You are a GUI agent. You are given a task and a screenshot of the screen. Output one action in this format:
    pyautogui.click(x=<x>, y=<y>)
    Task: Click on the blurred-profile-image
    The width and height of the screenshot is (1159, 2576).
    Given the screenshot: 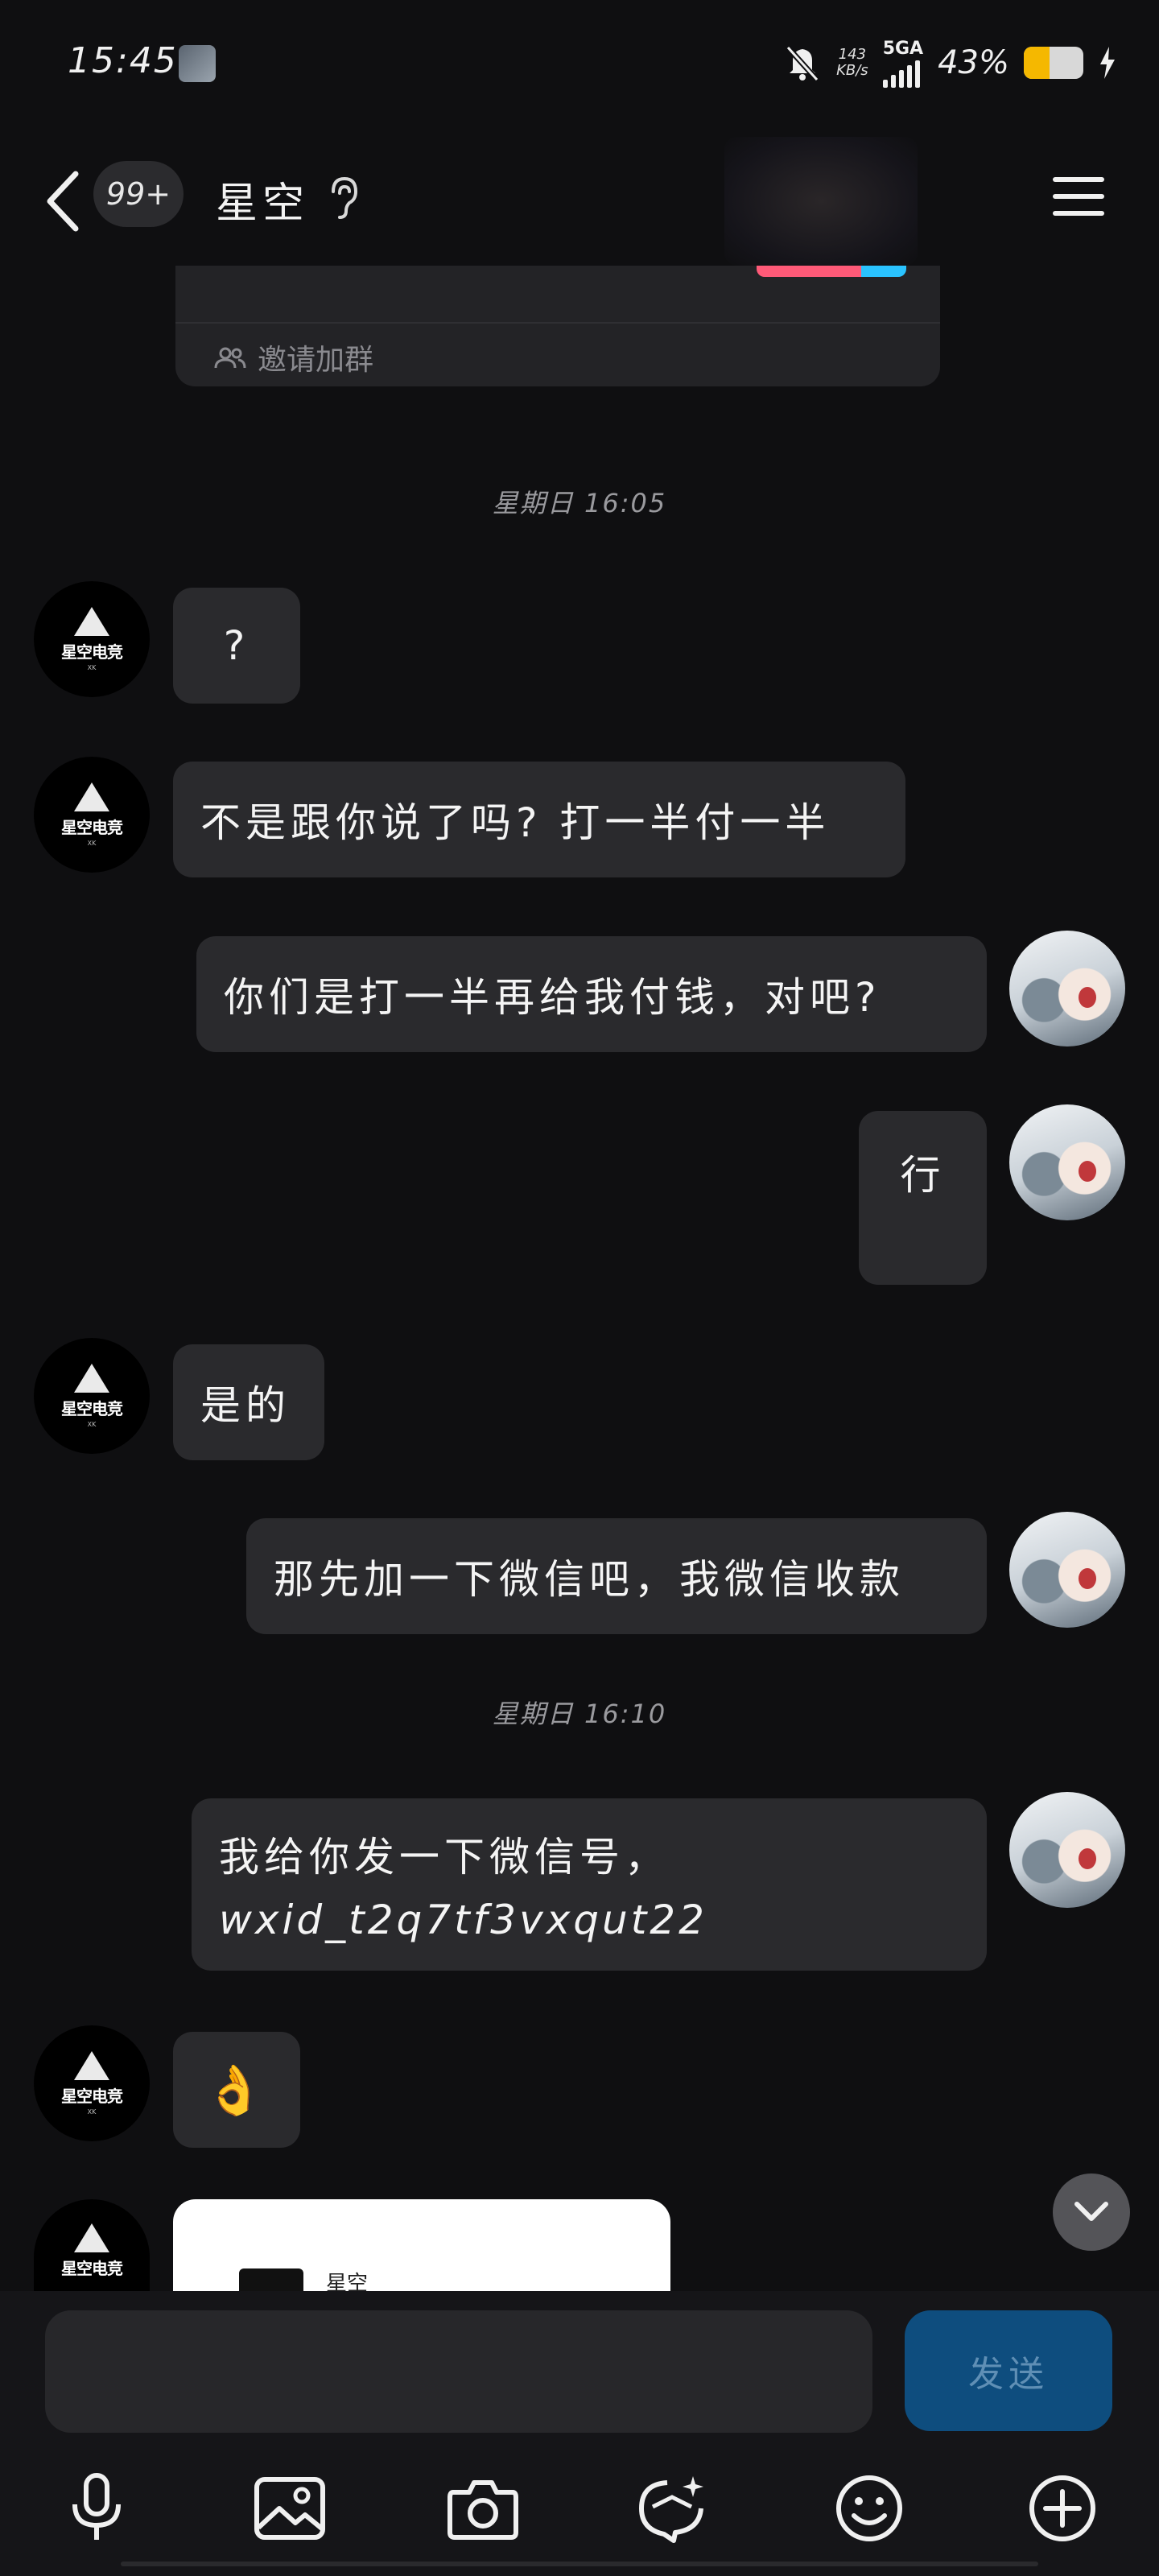 What is the action you would take?
    pyautogui.click(x=821, y=201)
    